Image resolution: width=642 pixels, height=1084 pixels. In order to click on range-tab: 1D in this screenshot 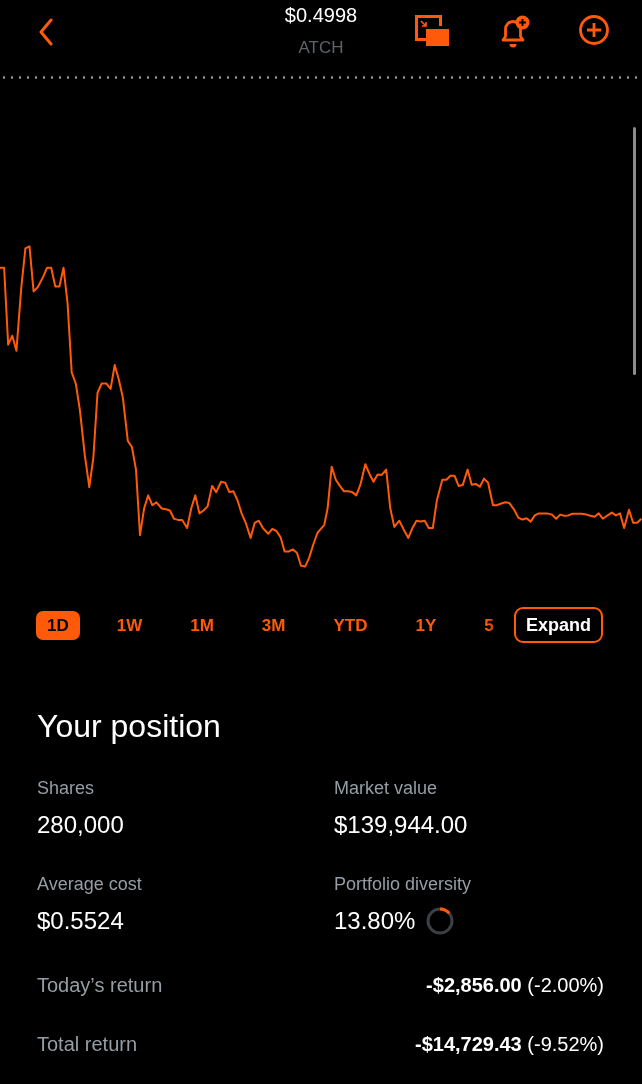, I will do `click(58, 625)`.